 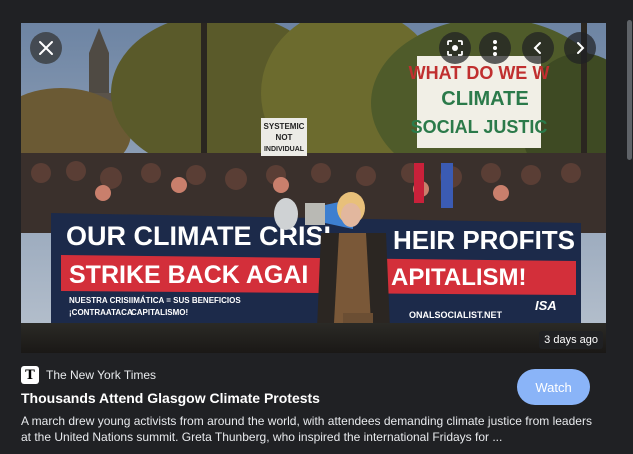 What do you see at coordinates (479, 73) in the screenshot?
I see `sign-right-line1: WHAT DO WE W` at bounding box center [479, 73].